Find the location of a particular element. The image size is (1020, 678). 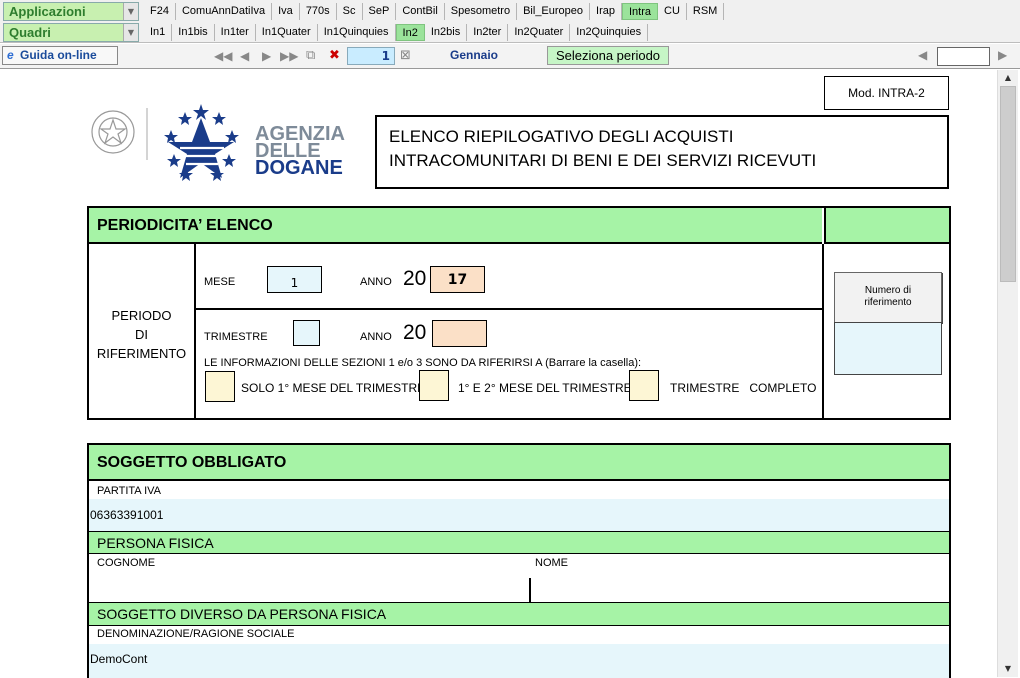

title-line1: ELENCO RIEPILOGATIVO DEGLI ACQUISTI is located at coordinates (561, 136).